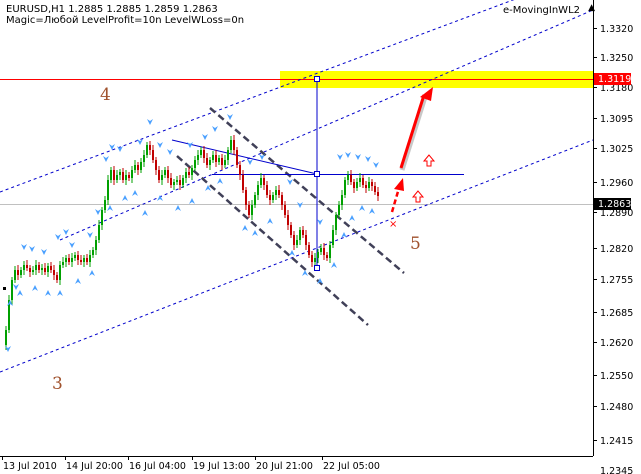 This screenshot has height=474, width=641. I want to click on level-price-text: 1.3119, so click(614, 79).